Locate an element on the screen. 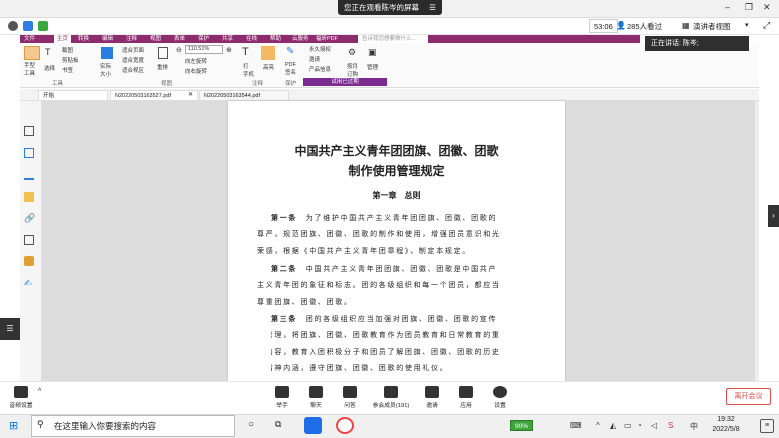 The height and width of the screenshot is (438, 779). select-label: 选择 is located at coordinates (49, 68).